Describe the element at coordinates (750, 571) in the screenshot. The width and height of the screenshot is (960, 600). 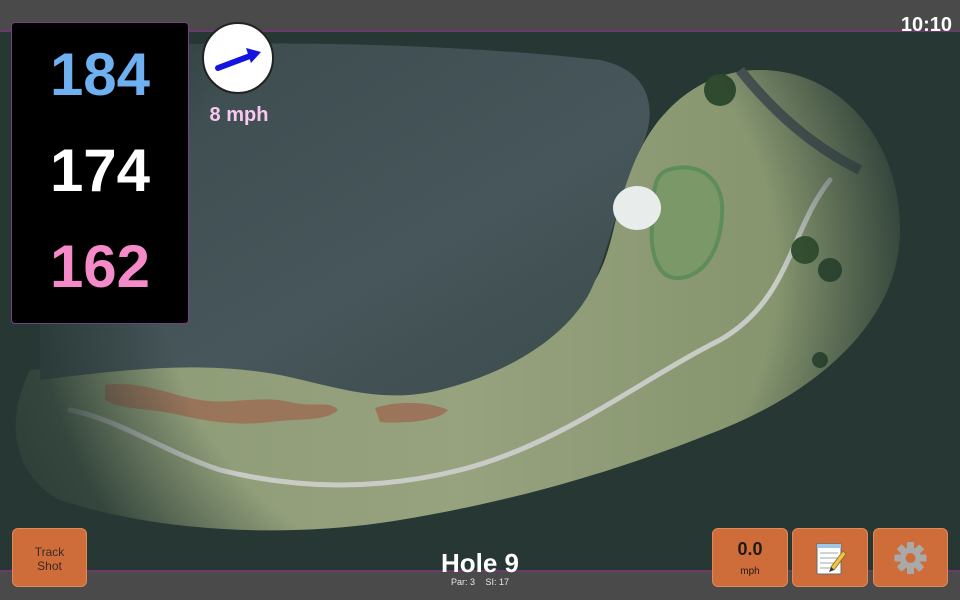
I see `speed-unit: mph` at that location.